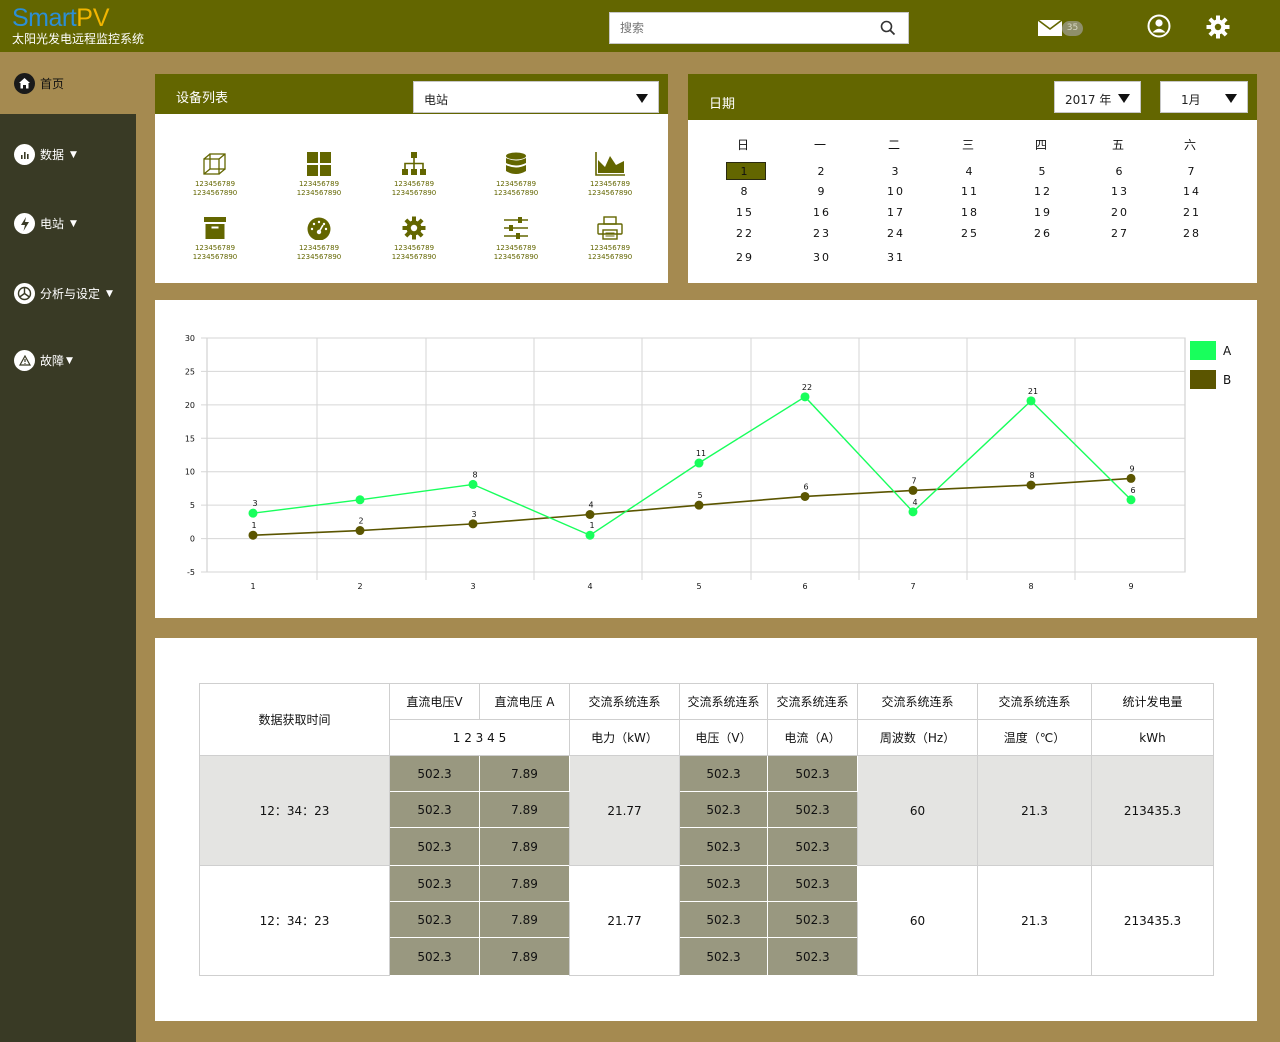 Image resolution: width=1280 pixels, height=1042 pixels. Describe the element at coordinates (735, 28) in the screenshot. I see `search-input` at that location.